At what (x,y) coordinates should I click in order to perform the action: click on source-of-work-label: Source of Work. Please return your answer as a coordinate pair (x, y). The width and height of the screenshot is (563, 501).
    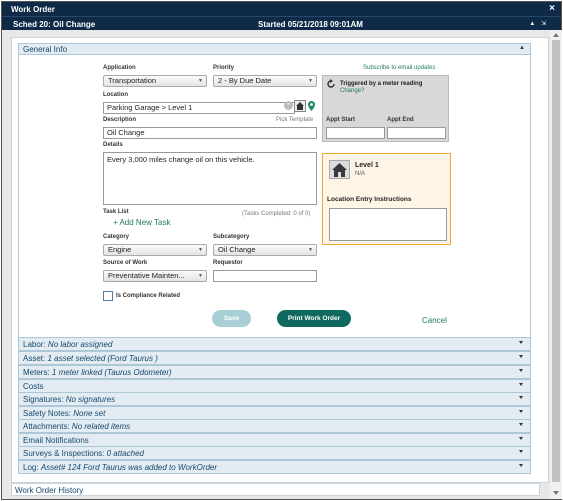
    Looking at the image, I should click on (125, 263).